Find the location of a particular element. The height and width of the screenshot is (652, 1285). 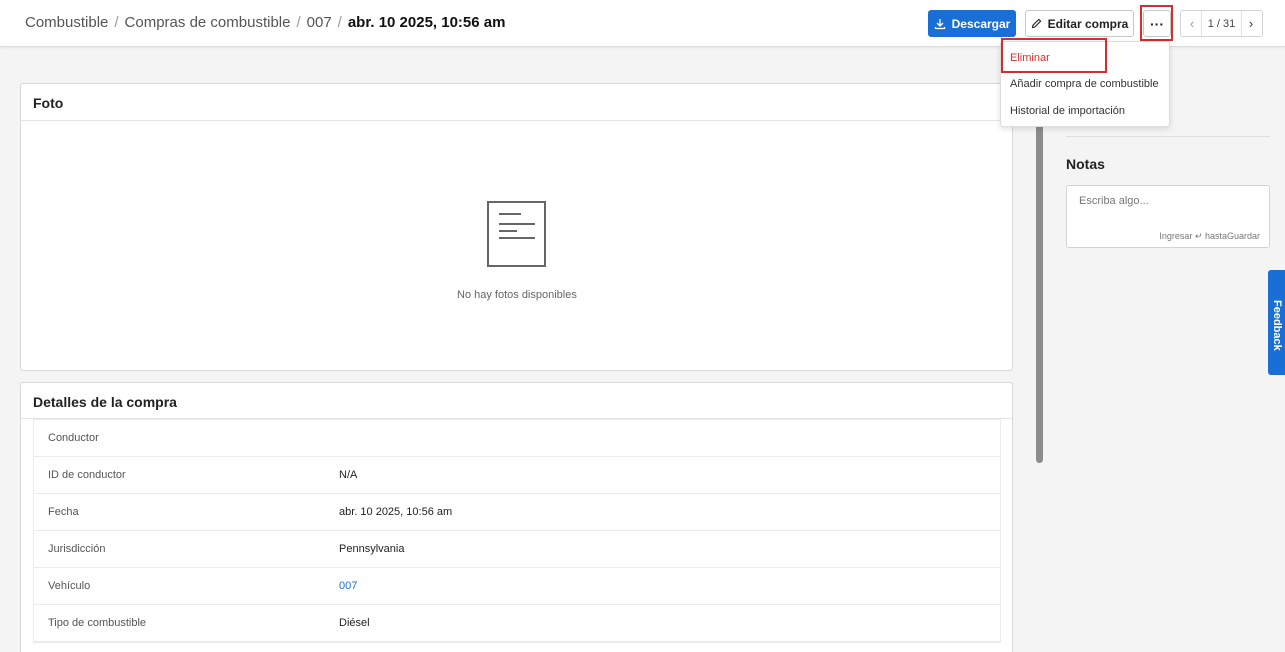

download-icon is located at coordinates (940, 24).